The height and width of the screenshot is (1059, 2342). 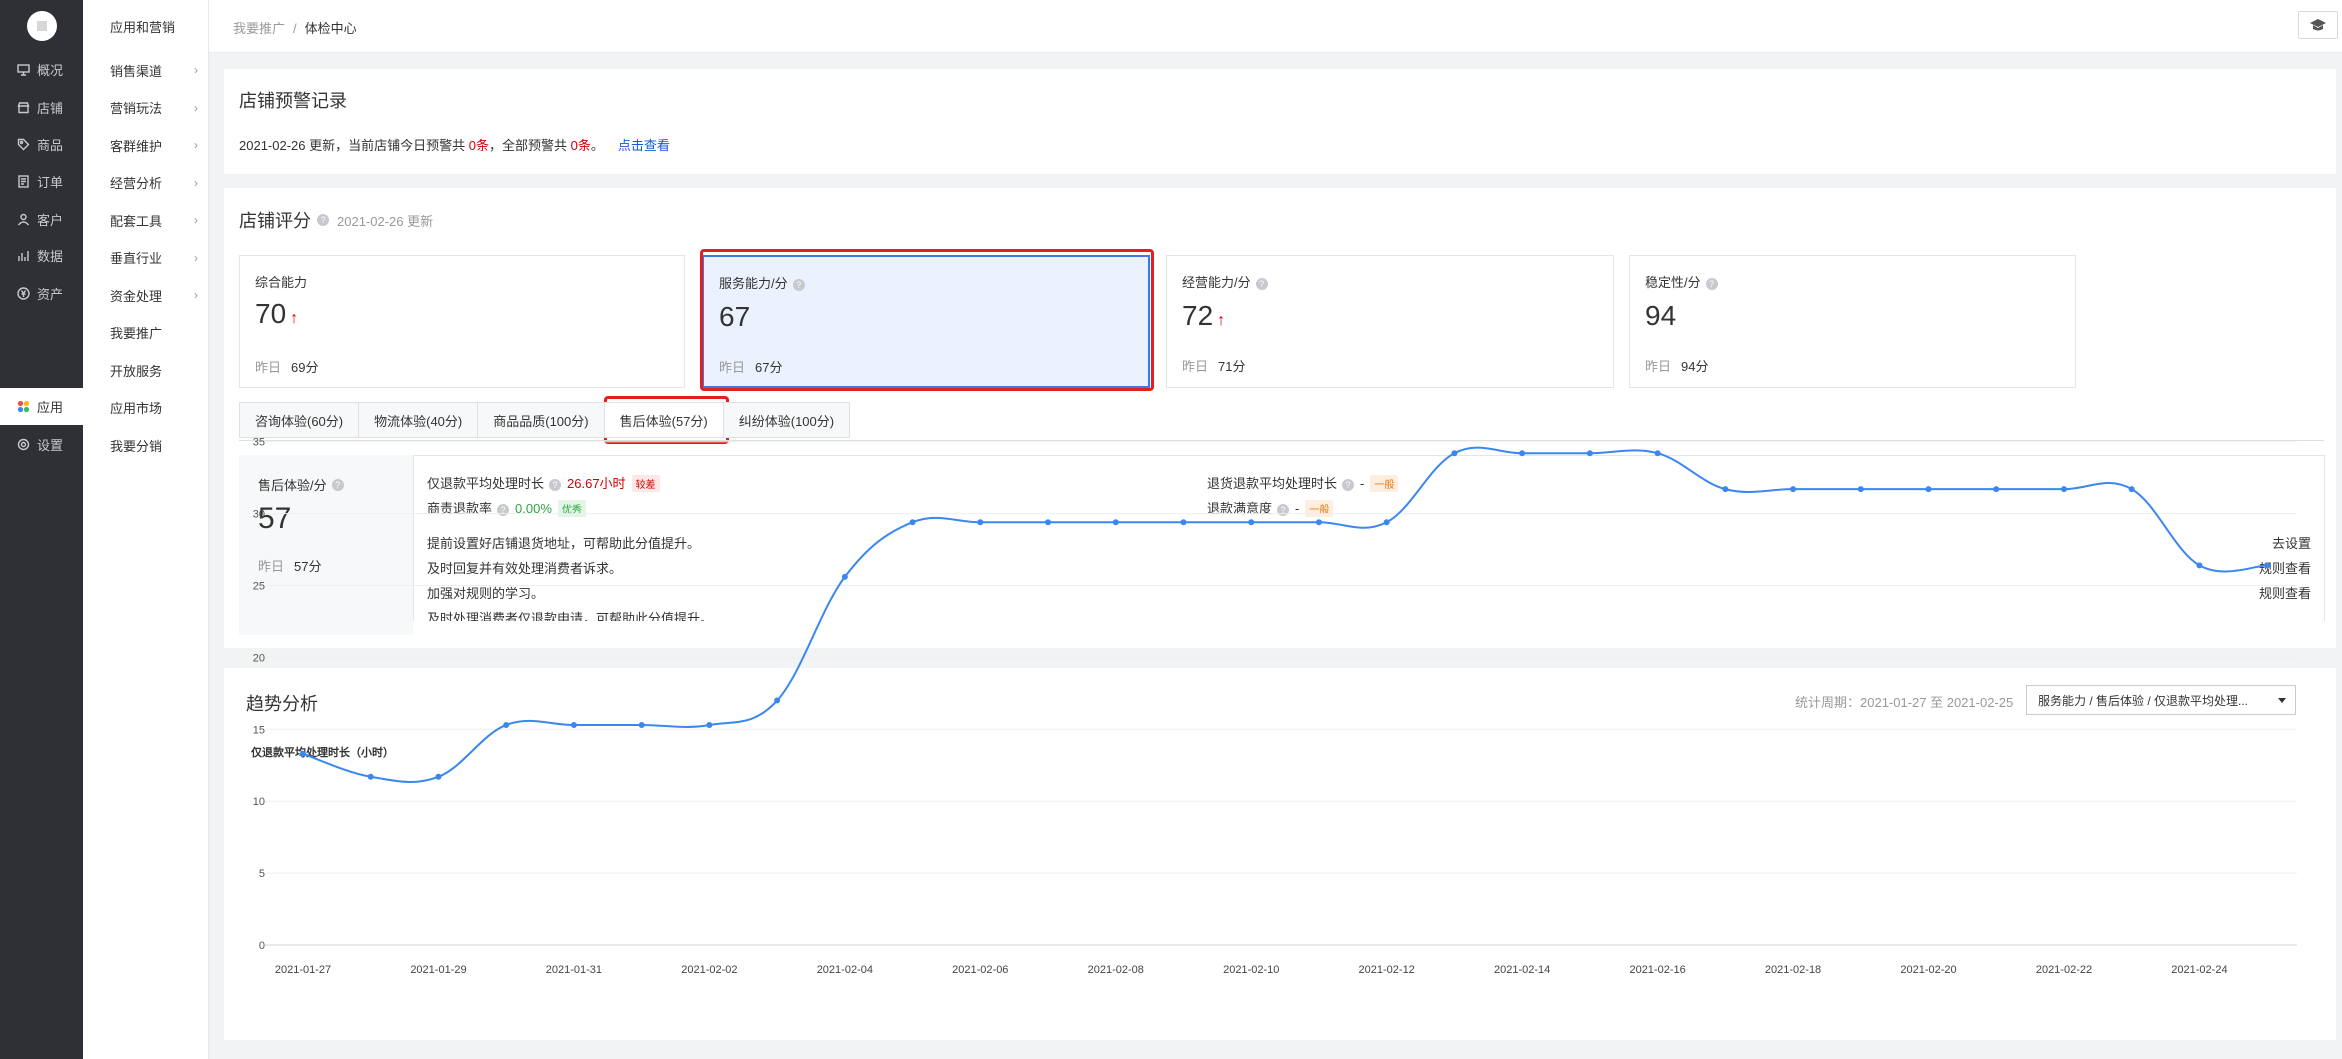 I want to click on metric-row: 退货退款平均处理时长? - 一般, so click(x=1303, y=482).